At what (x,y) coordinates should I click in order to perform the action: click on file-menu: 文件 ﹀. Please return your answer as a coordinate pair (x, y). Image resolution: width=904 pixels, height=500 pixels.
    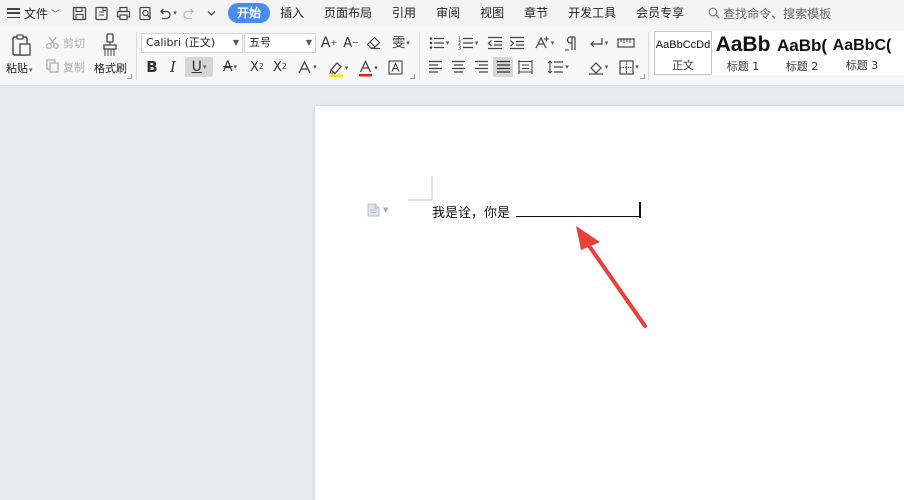
    Looking at the image, I should click on (34, 13).